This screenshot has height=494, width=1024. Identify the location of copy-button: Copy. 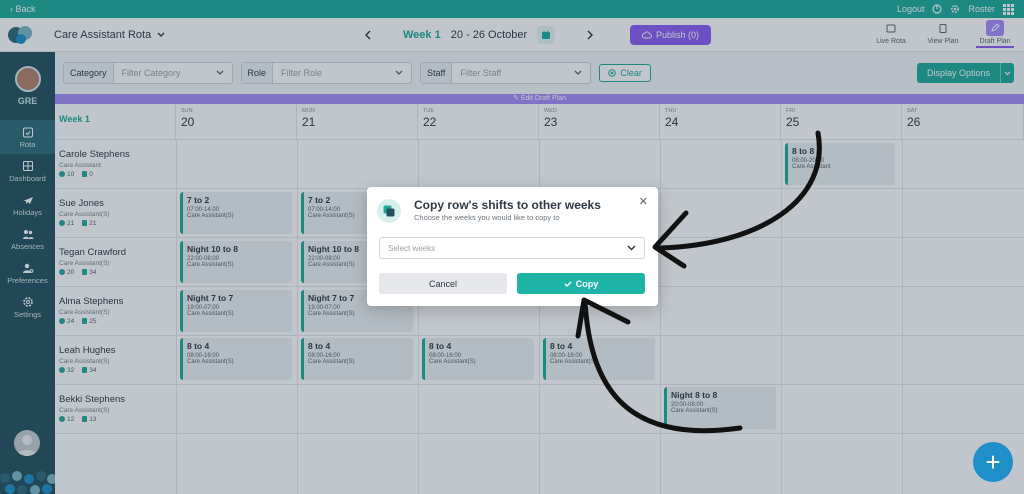
(581, 283).